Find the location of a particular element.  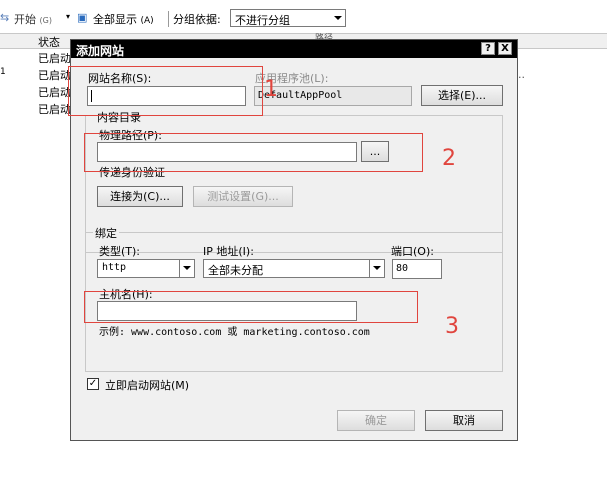

annotation-number-2: 2 is located at coordinates (449, 158).